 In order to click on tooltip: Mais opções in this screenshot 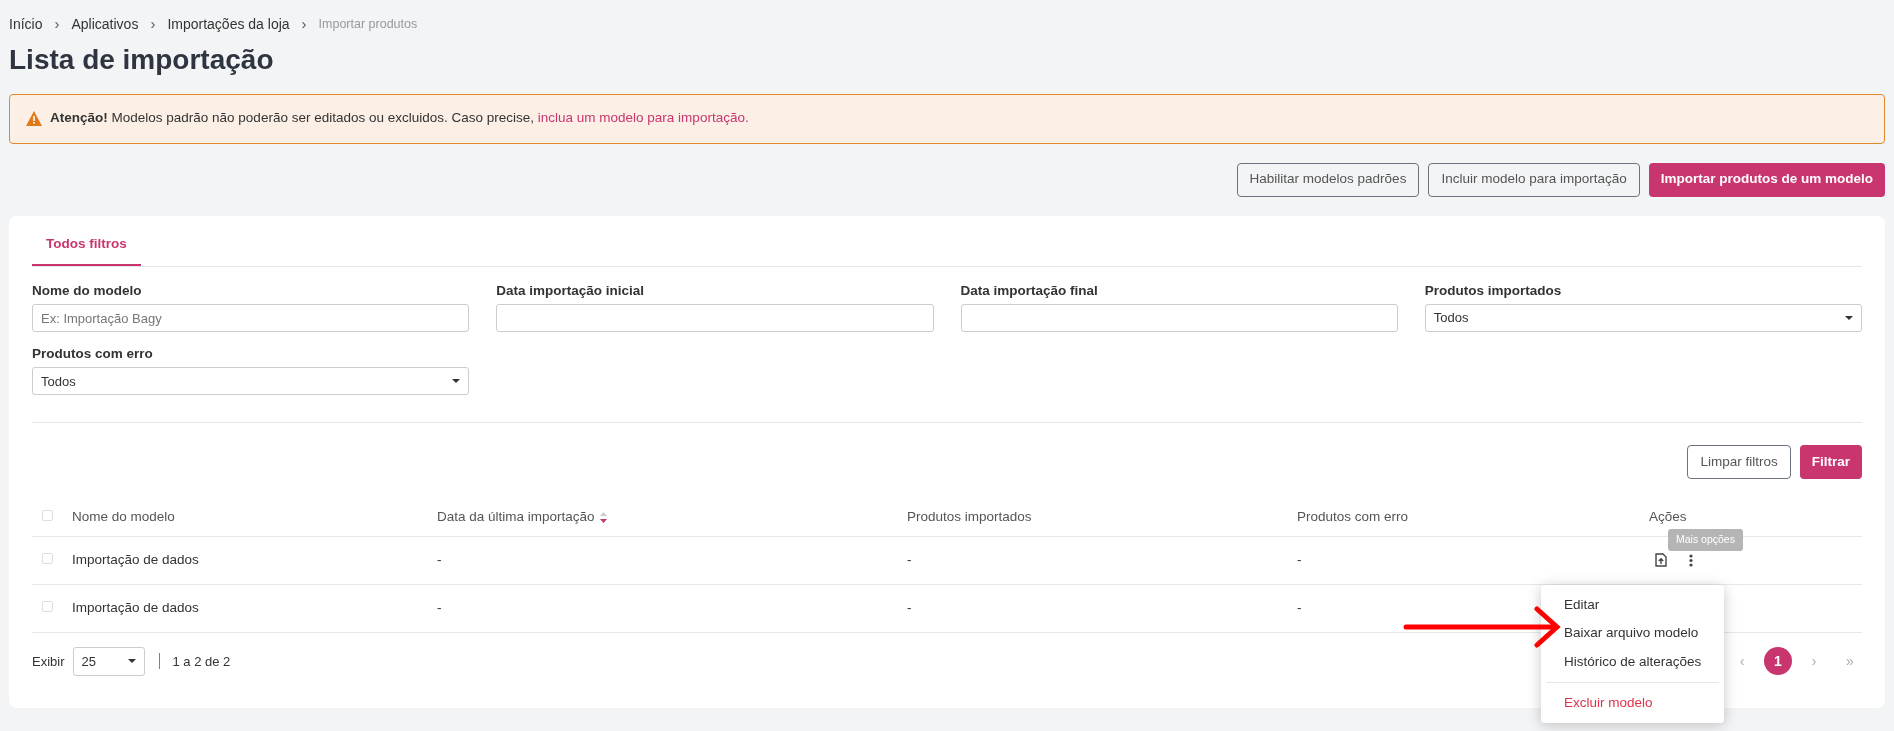, I will do `click(1705, 540)`.